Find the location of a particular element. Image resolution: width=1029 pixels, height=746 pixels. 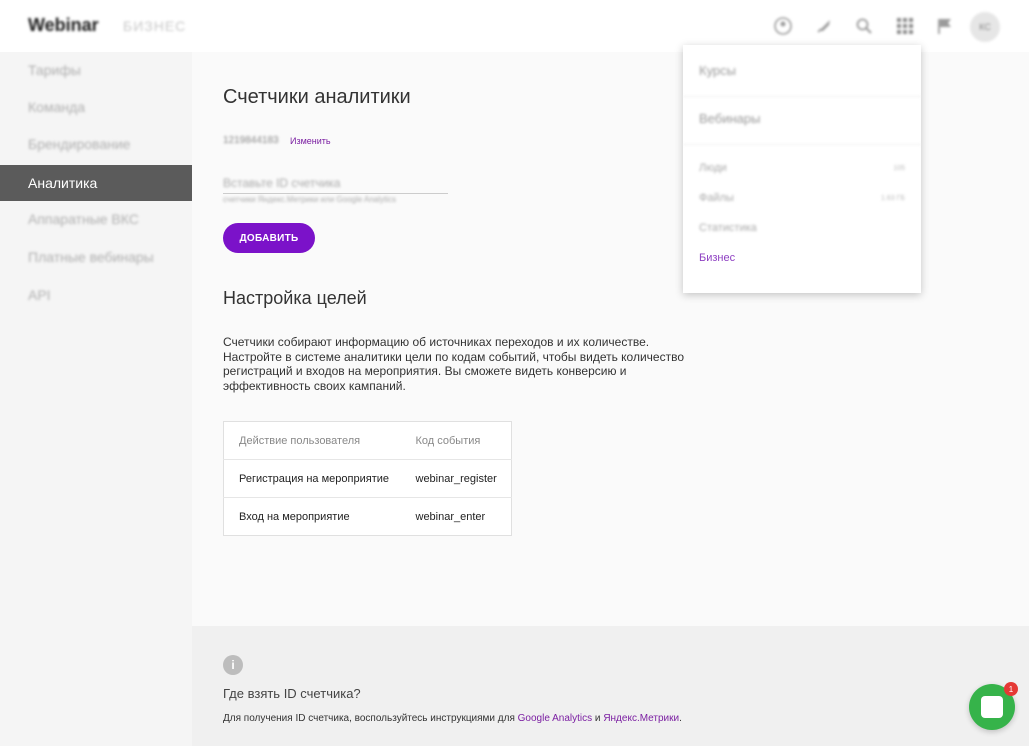

chat-notification-badge: 1 is located at coordinates (1011, 689).